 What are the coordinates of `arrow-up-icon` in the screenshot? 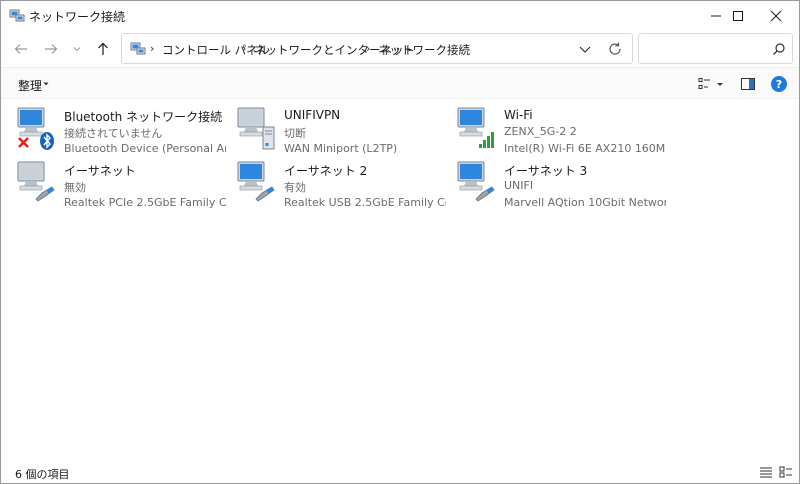 It's located at (103, 48).